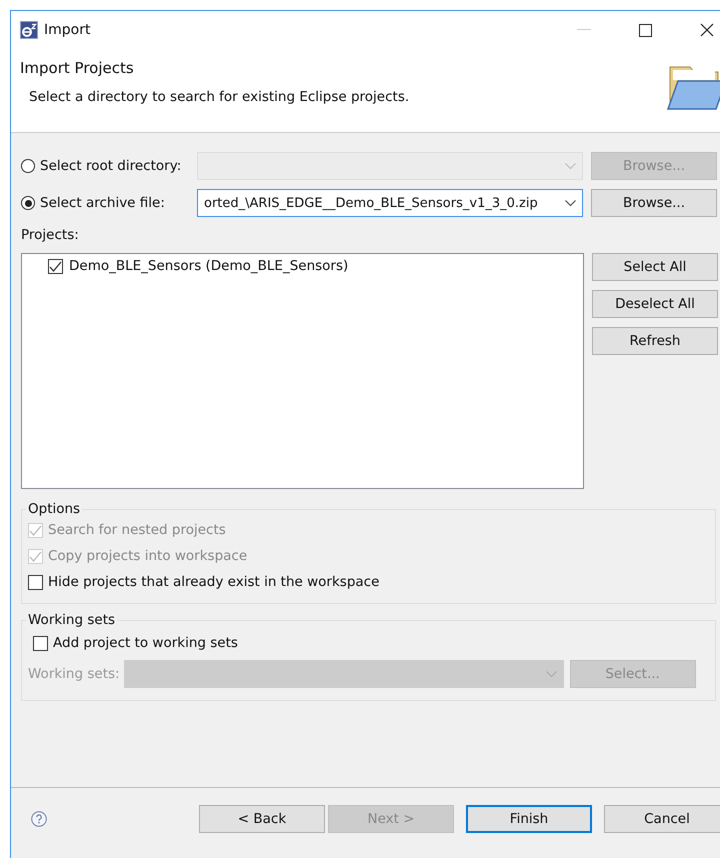 The image size is (720, 858). Describe the element at coordinates (54, 509) in the screenshot. I see `group-title: Options` at that location.